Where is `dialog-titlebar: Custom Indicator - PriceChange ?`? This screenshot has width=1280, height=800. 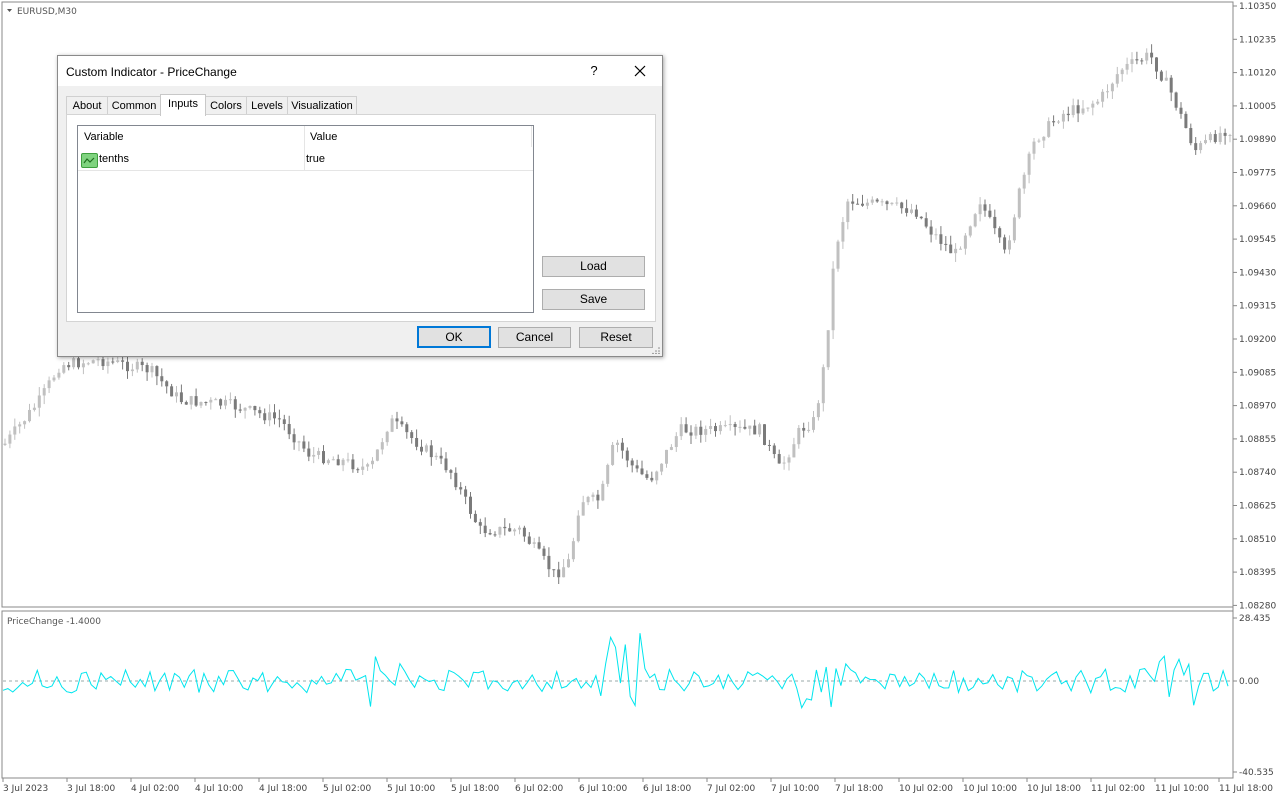
dialog-titlebar: Custom Indicator - PriceChange ? is located at coordinates (360, 71).